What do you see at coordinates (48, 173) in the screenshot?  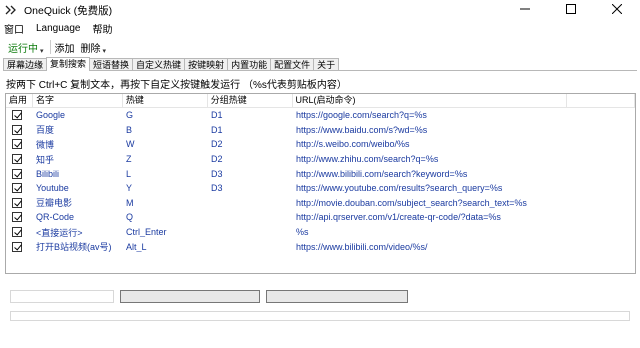 I see `row-name: Bilibili` at bounding box center [48, 173].